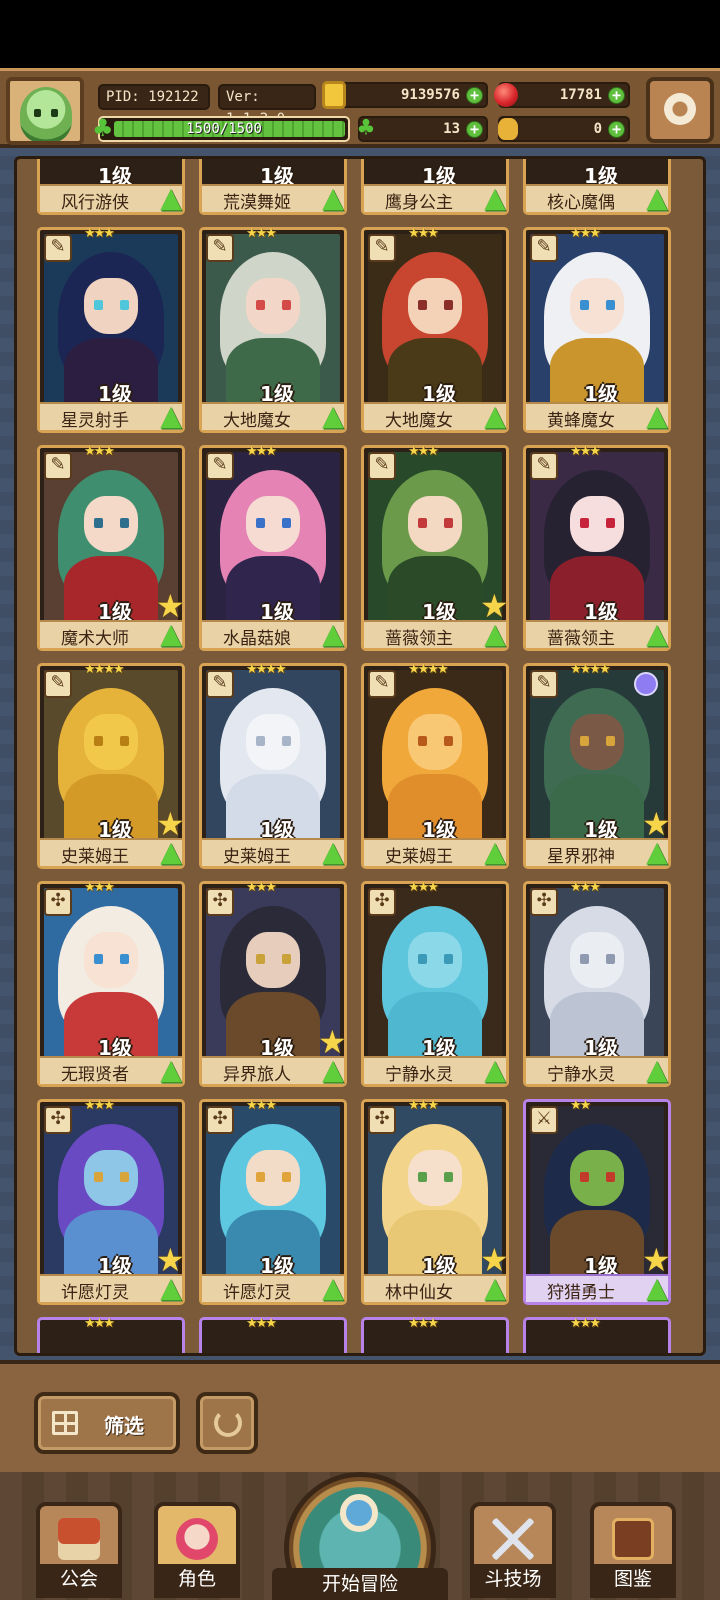 This screenshot has height=1600, width=720. What do you see at coordinates (419, 421) in the screenshot?
I see `card-name: 大地魔女` at bounding box center [419, 421].